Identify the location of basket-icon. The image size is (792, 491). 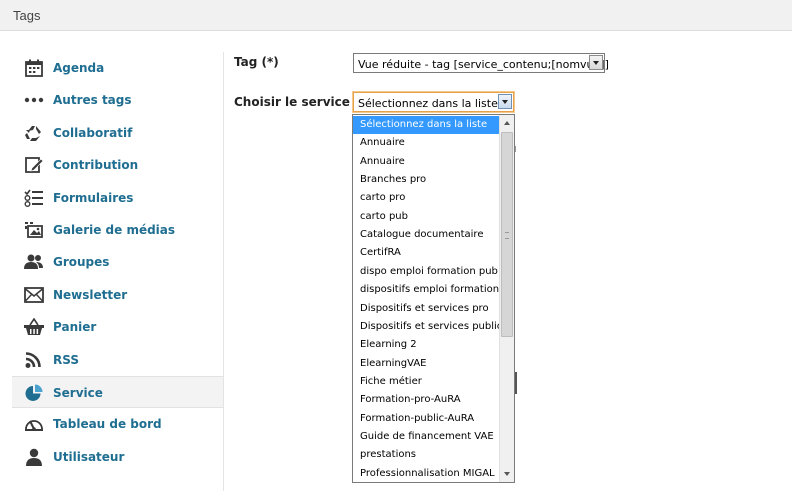
(34, 327).